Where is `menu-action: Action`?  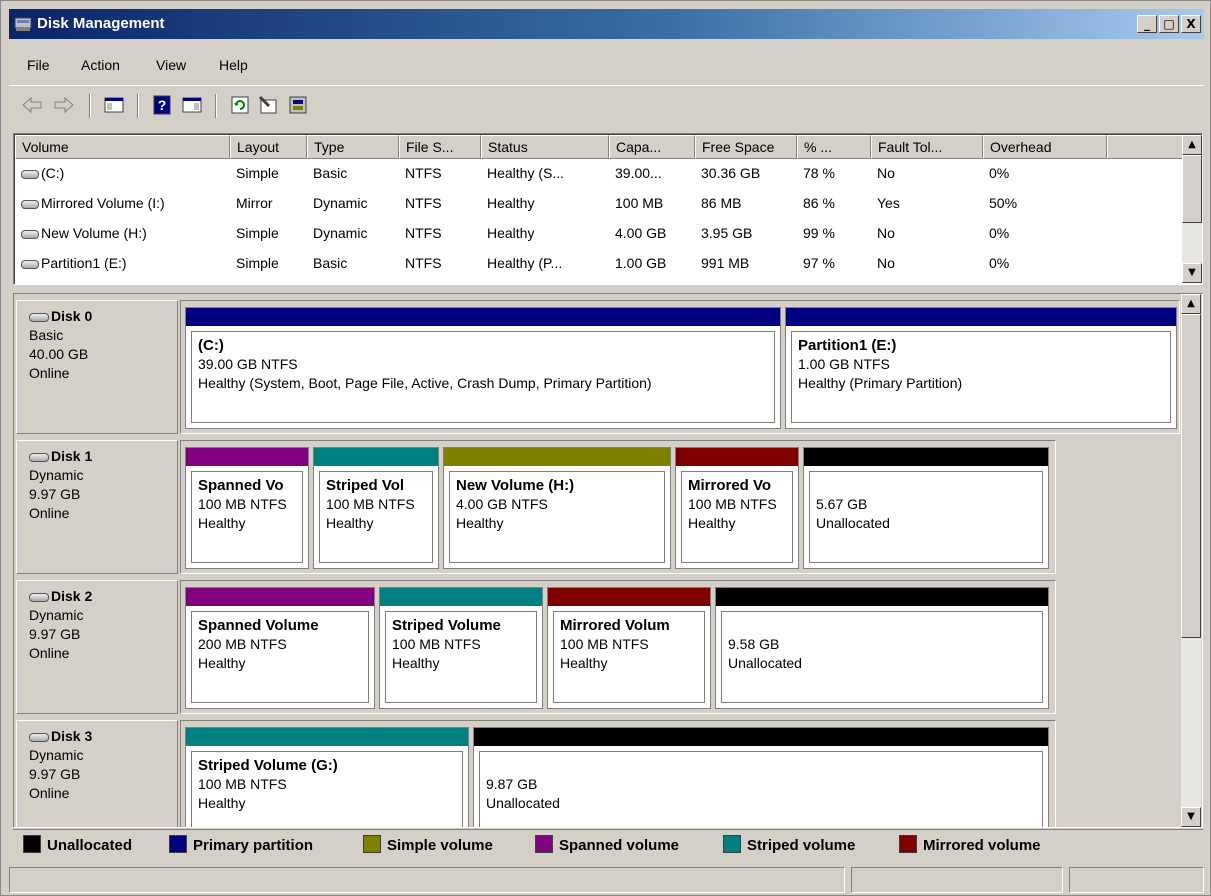 menu-action: Action is located at coordinates (100, 65).